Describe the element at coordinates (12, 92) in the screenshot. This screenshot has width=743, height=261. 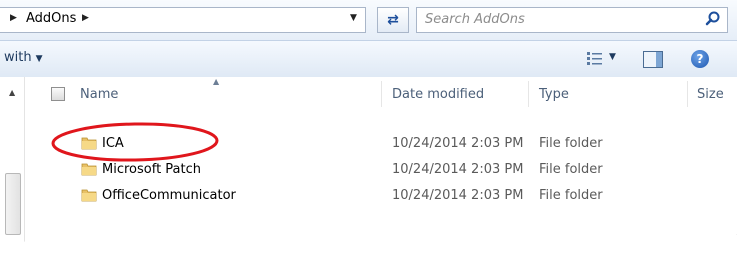
I see `scroll-up-icon: ▲` at that location.